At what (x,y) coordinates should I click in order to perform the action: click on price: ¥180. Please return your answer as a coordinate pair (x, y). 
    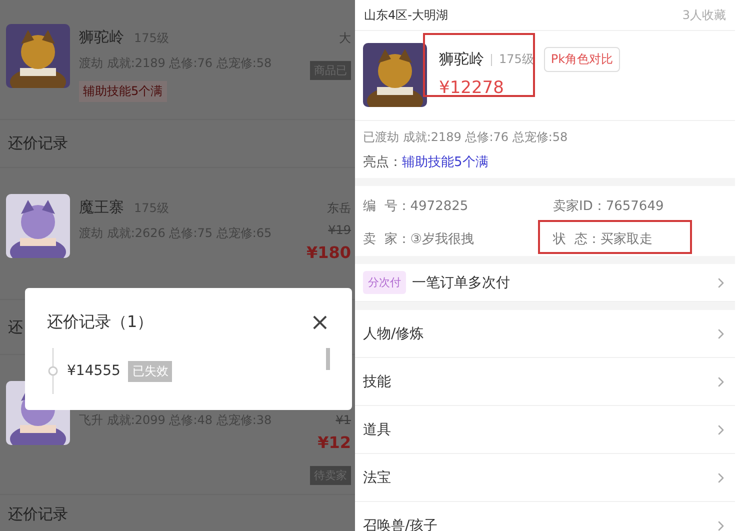
    Looking at the image, I should click on (328, 252).